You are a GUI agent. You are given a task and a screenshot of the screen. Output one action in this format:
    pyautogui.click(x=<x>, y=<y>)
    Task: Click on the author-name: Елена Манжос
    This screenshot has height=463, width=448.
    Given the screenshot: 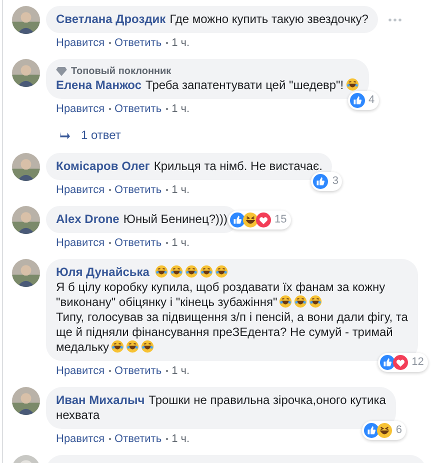 What is the action you would take?
    pyautogui.click(x=99, y=85)
    